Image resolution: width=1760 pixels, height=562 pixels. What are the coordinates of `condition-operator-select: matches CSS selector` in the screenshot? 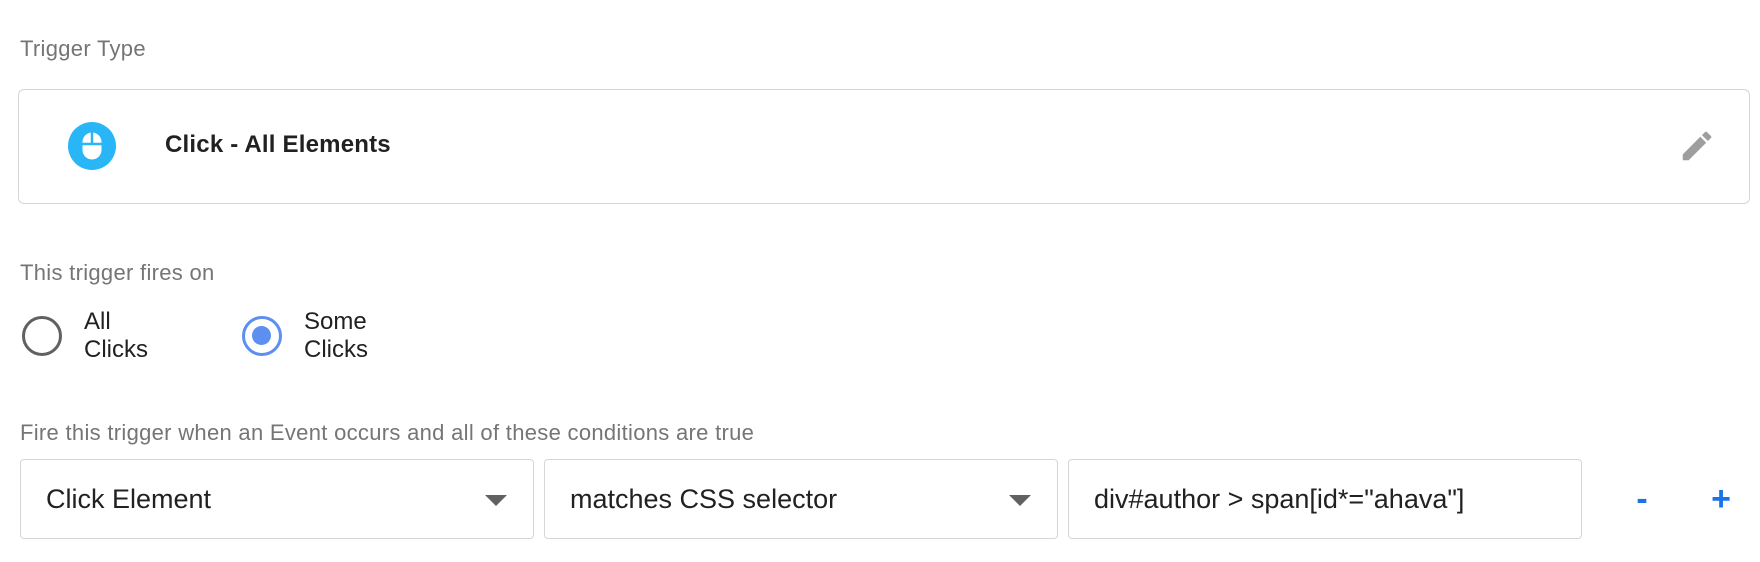 It's located at (801, 499).